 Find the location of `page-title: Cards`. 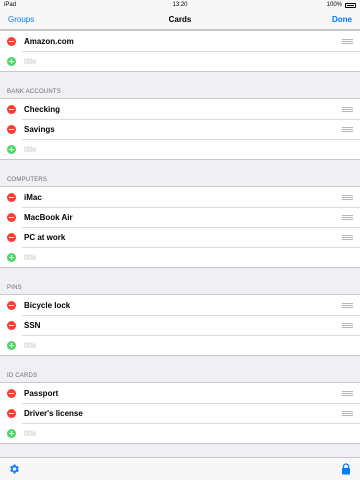

page-title: Cards is located at coordinates (180, 19).